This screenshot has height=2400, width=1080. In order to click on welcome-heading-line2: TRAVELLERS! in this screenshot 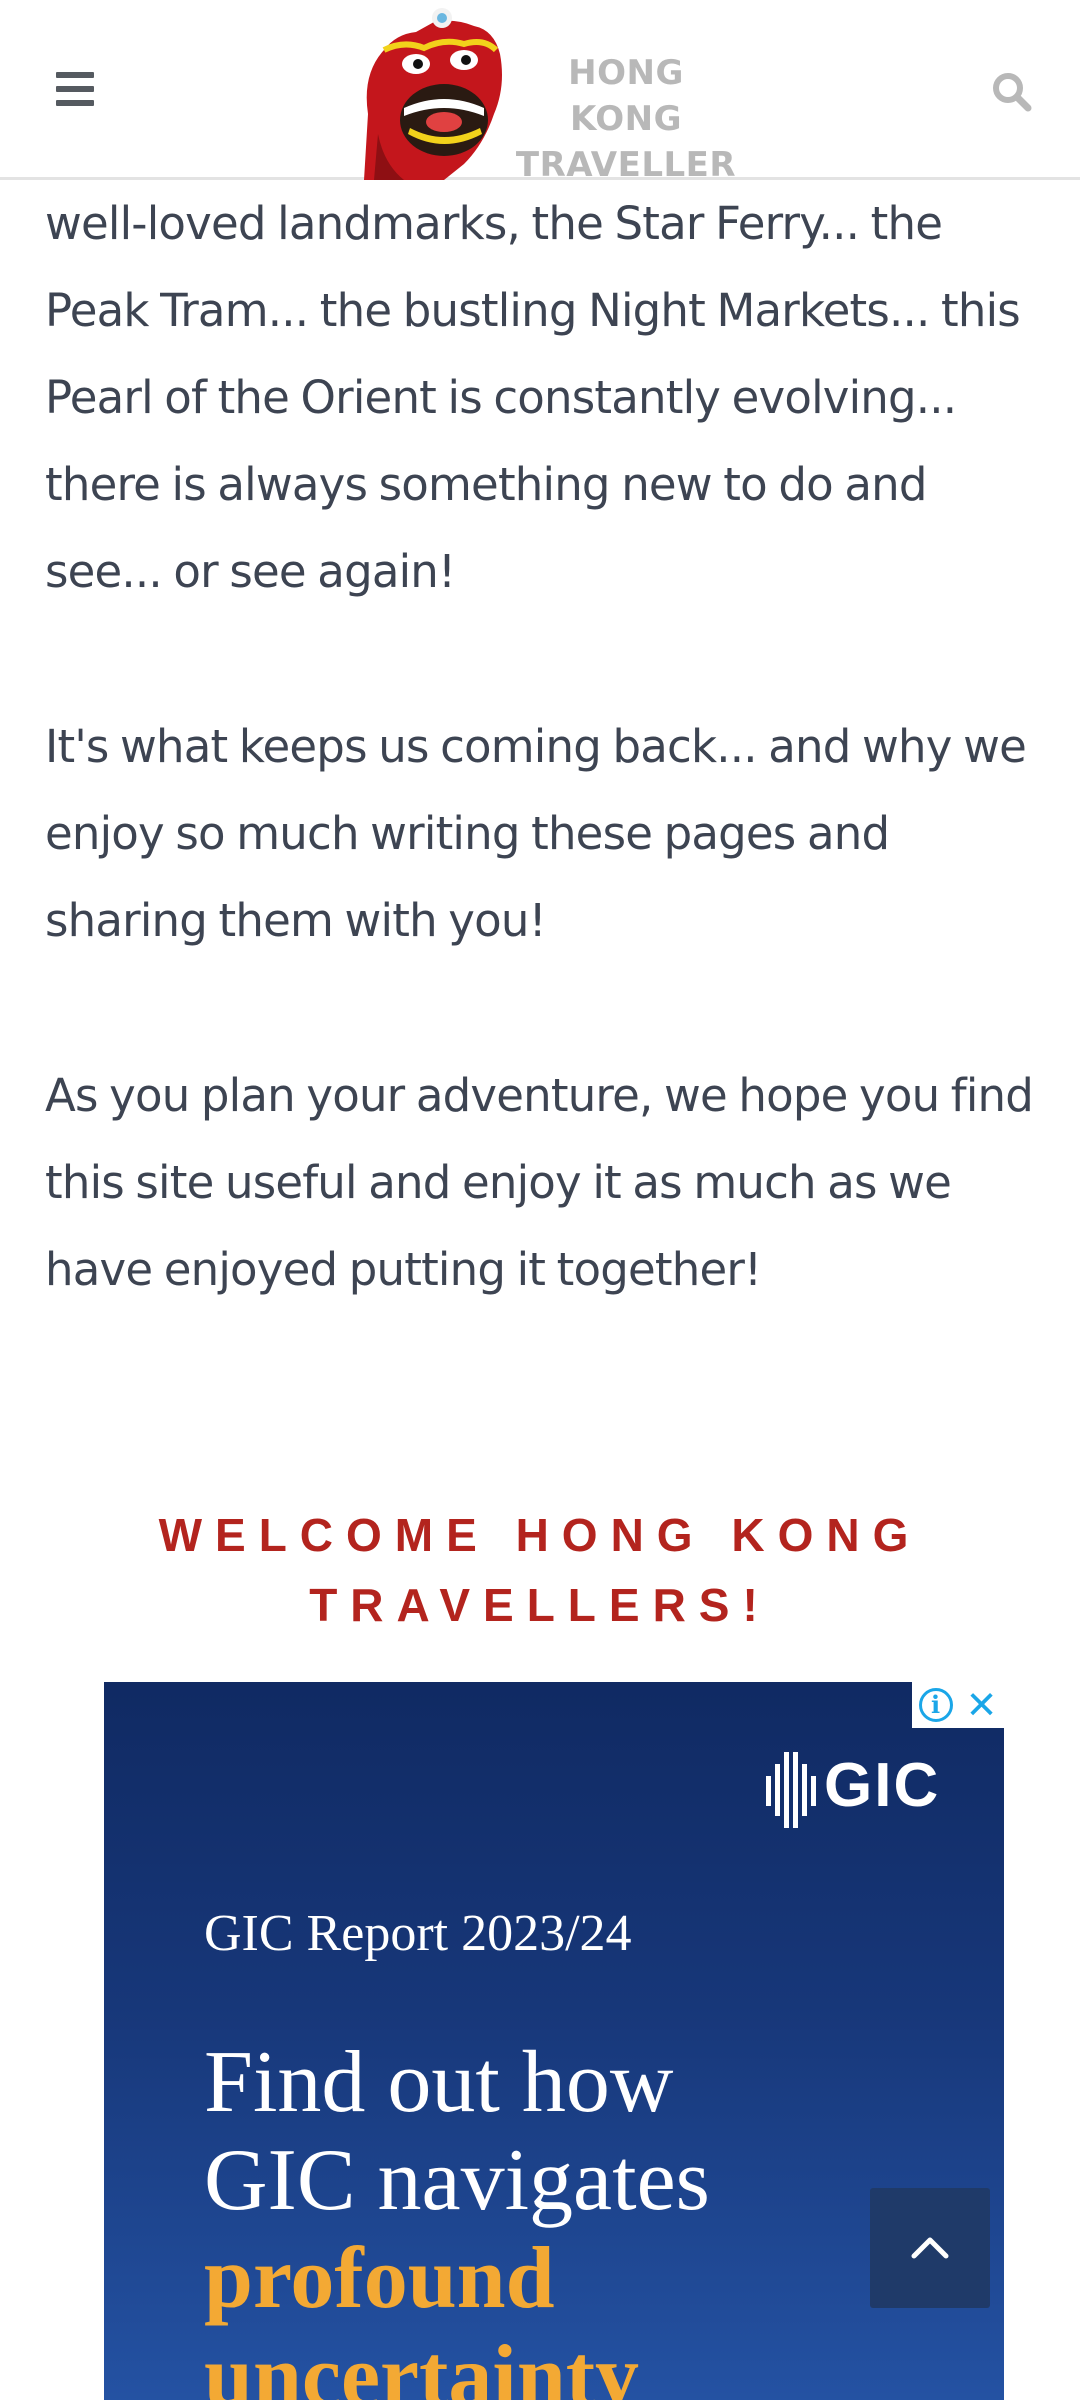, I will do `click(540, 1605)`.